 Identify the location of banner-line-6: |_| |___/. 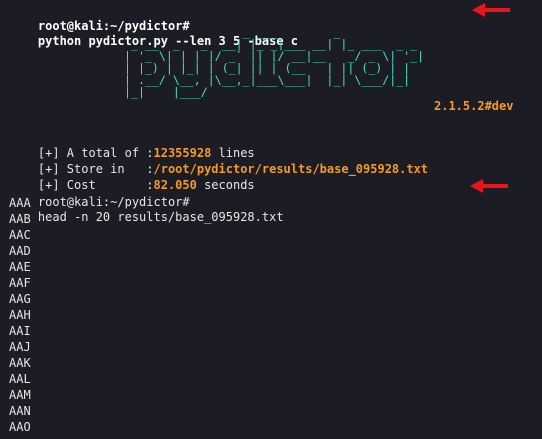
(162, 92).